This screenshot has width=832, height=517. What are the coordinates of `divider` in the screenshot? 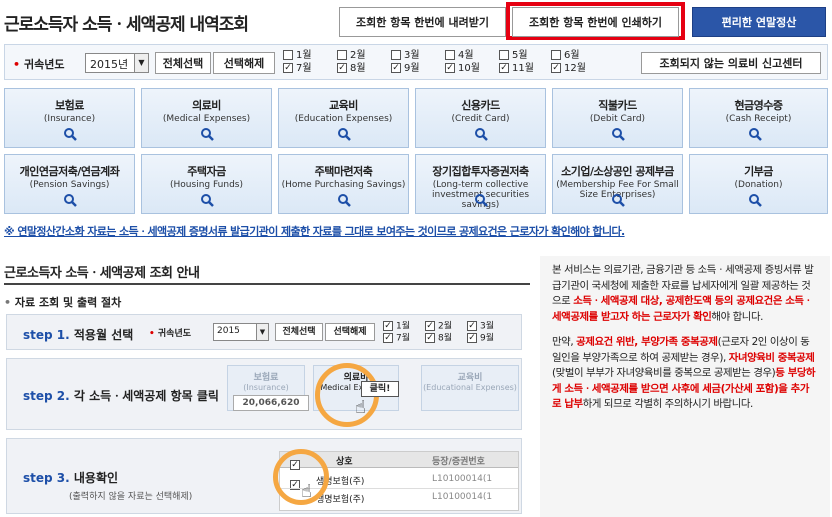 It's located at (267, 284).